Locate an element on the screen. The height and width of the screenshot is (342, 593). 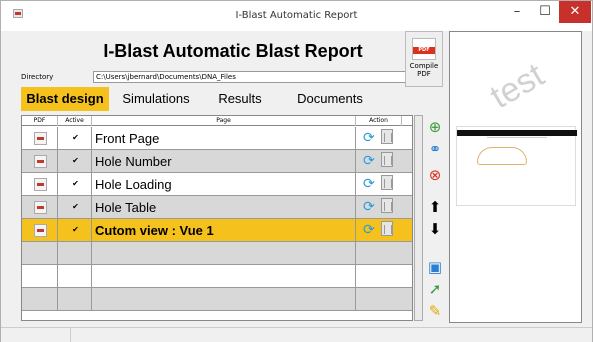
page-name: Hole Number is located at coordinates (133, 161).